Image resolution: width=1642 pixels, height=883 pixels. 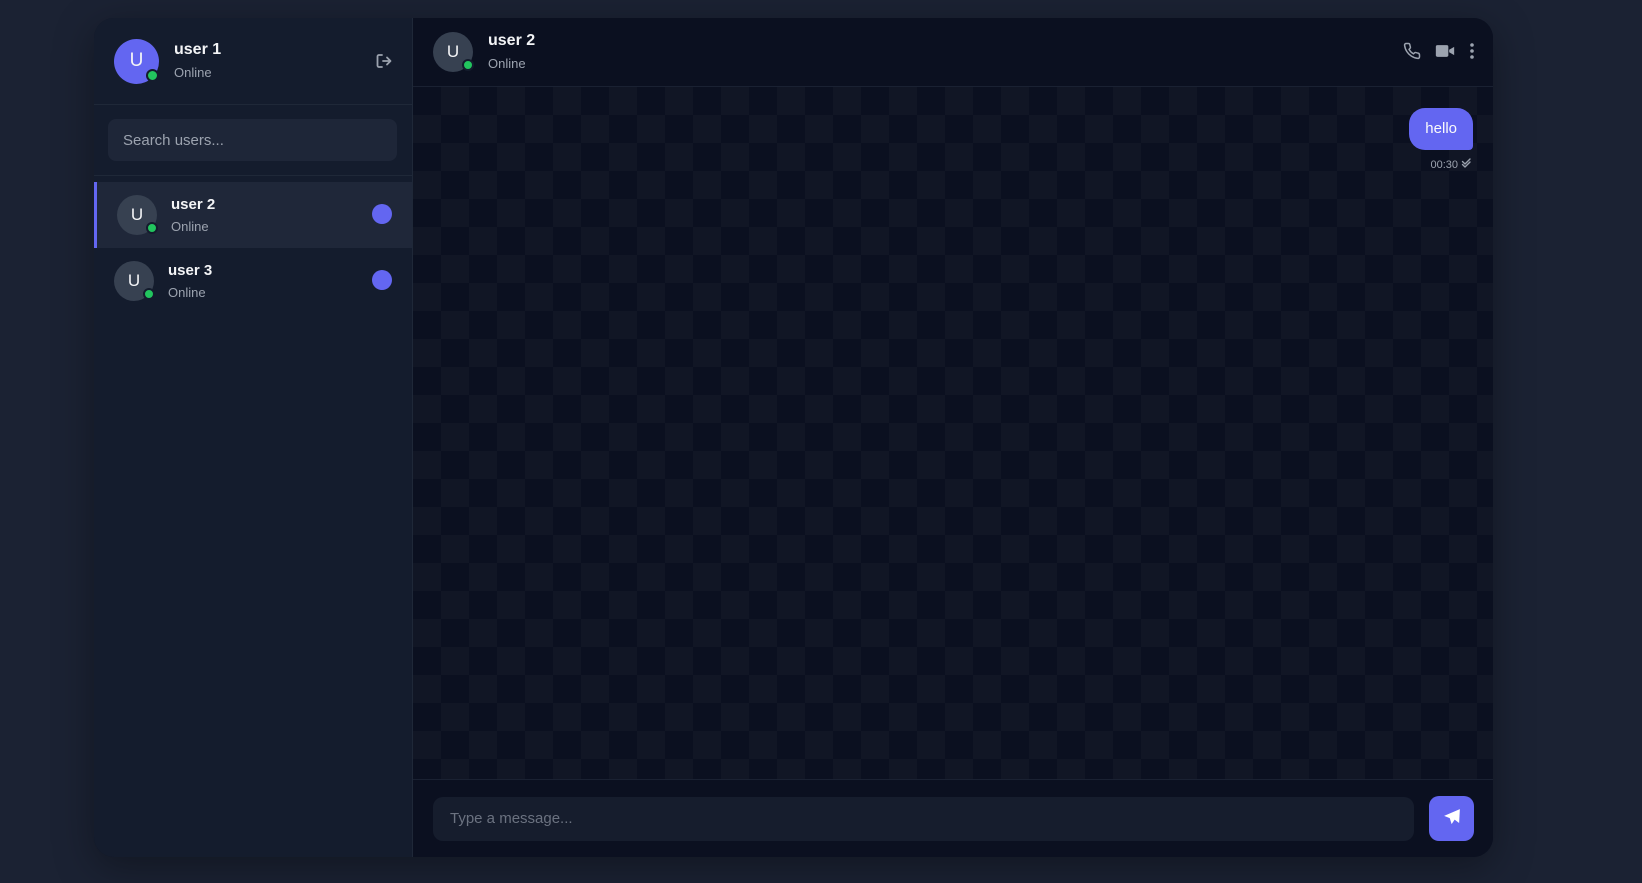 I want to click on send-icon, so click(x=1452, y=818).